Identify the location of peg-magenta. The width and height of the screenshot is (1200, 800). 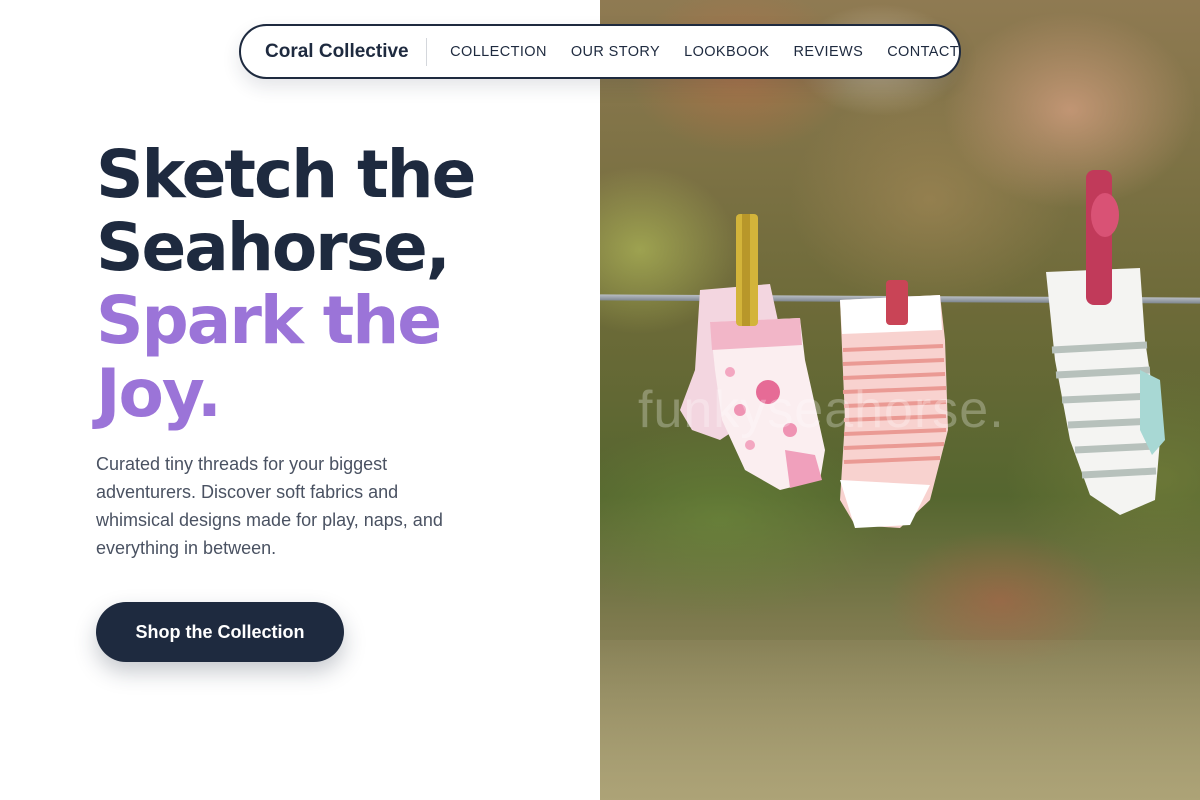
(1099, 237).